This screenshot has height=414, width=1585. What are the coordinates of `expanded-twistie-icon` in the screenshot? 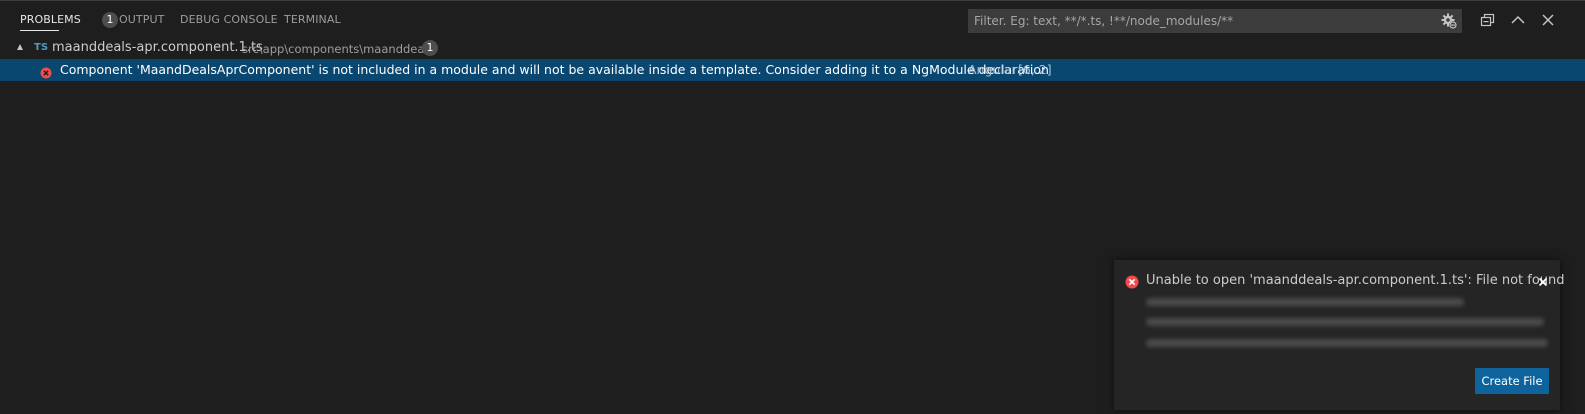 It's located at (20, 47).